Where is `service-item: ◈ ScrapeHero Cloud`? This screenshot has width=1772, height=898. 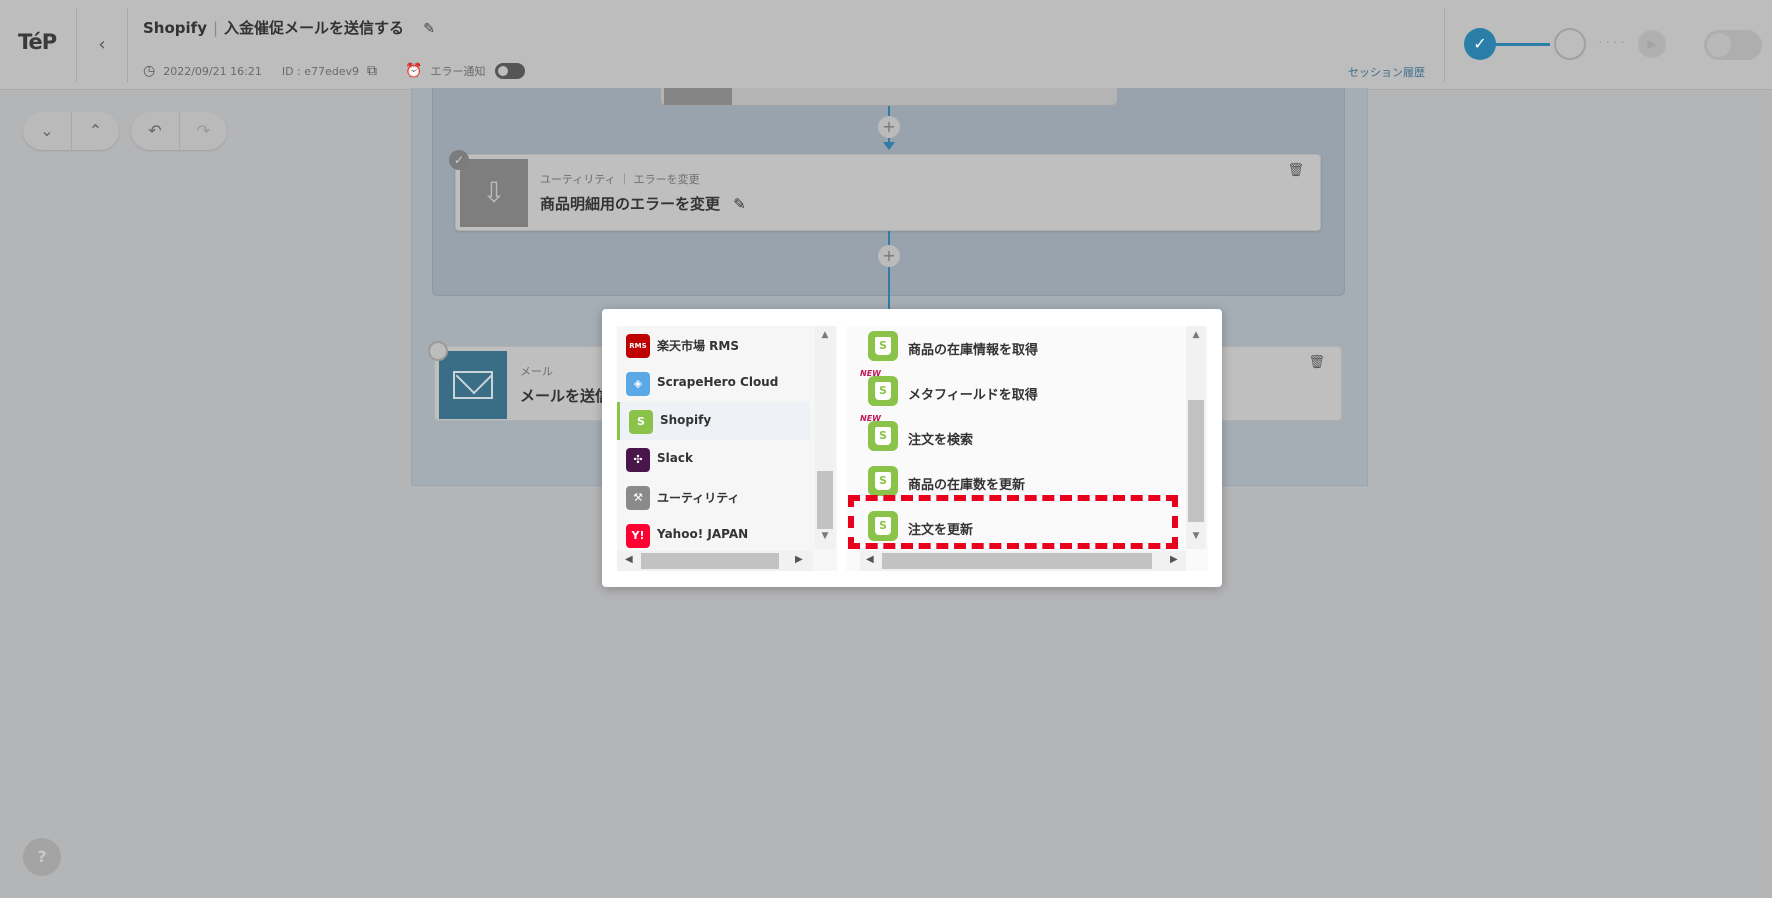
service-item: ◈ ScrapeHero Cloud is located at coordinates (713, 383).